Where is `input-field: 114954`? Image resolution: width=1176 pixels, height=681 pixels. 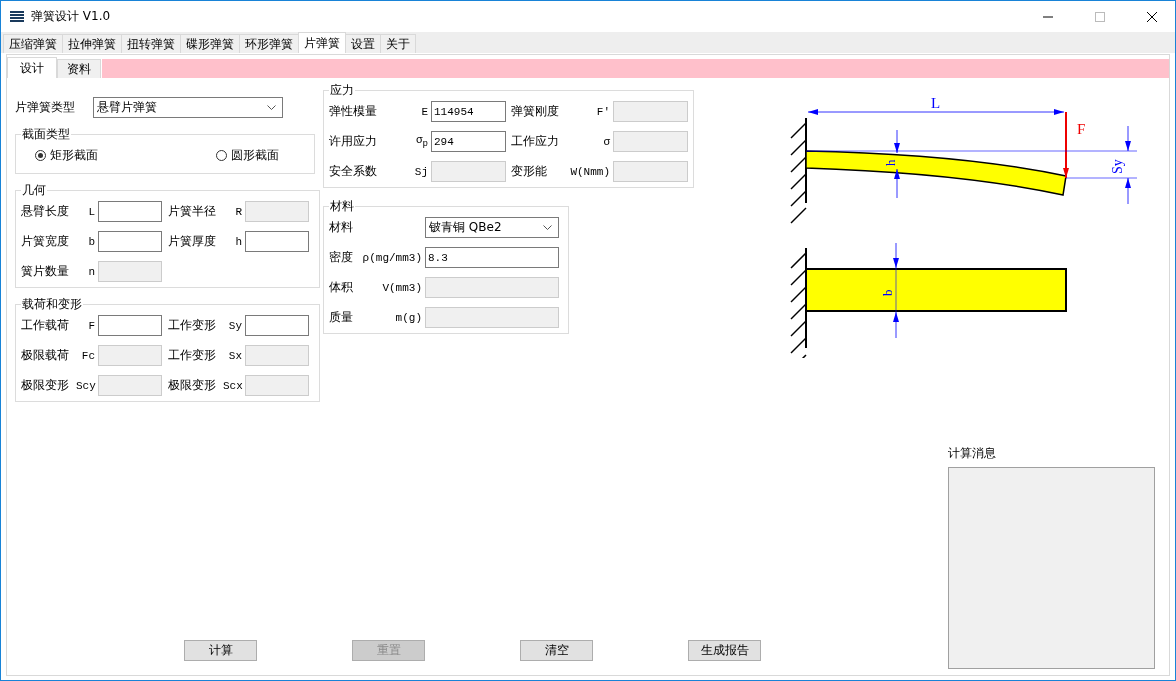 input-field: 114954 is located at coordinates (468, 111).